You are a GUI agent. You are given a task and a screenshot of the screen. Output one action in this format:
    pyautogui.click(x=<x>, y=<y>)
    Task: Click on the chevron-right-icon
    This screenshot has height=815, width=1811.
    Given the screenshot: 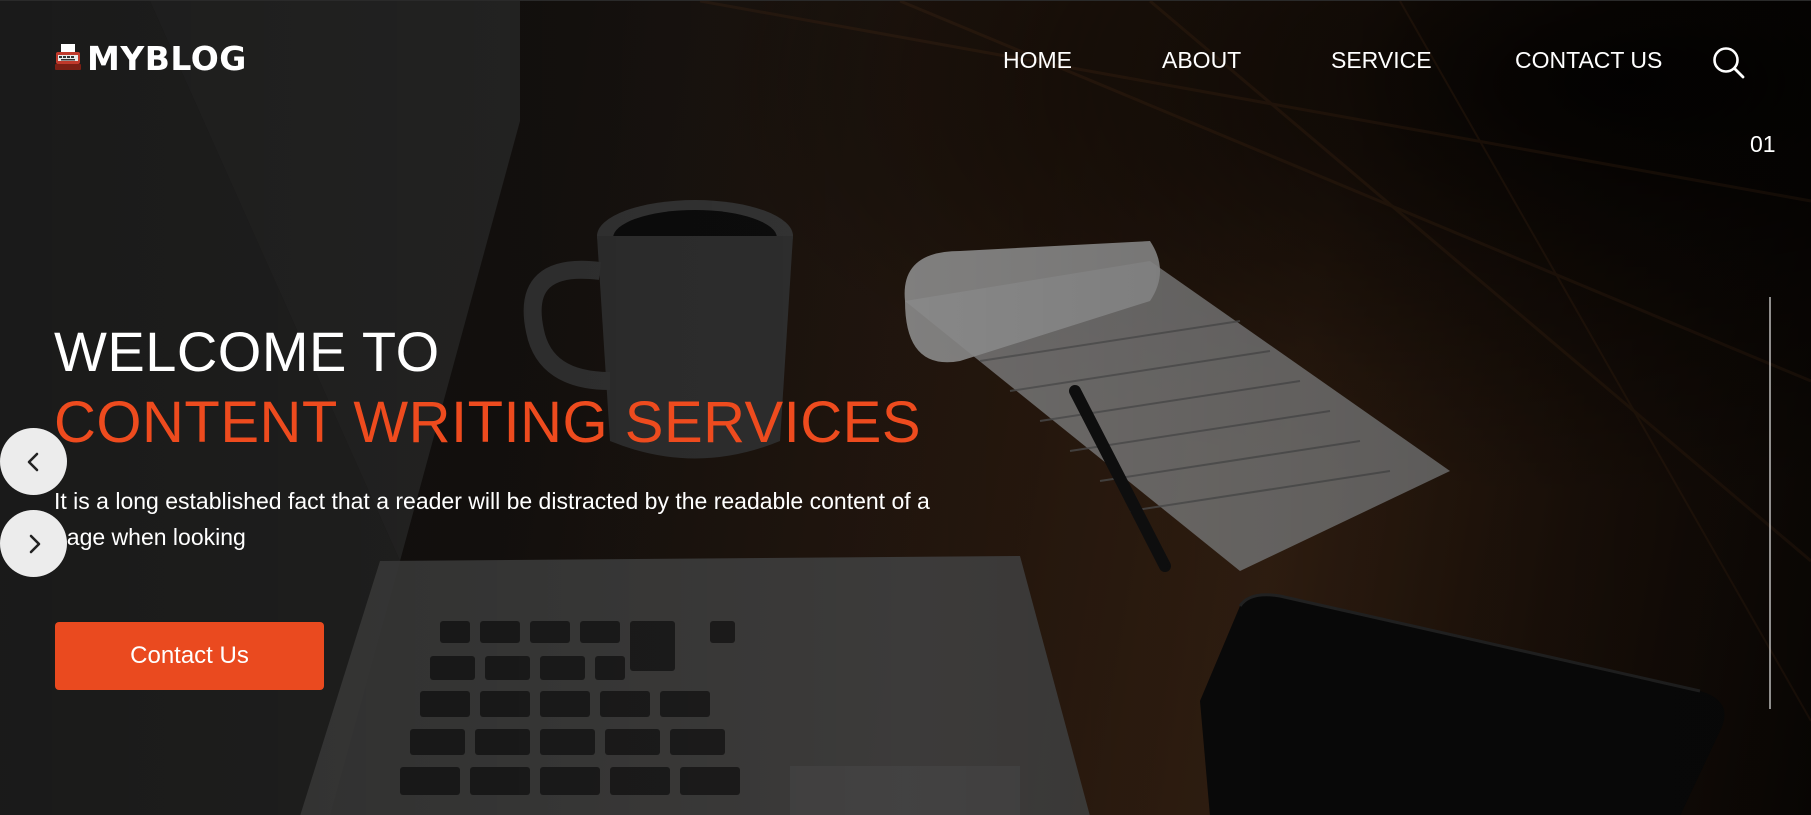 What is the action you would take?
    pyautogui.click(x=34, y=543)
    